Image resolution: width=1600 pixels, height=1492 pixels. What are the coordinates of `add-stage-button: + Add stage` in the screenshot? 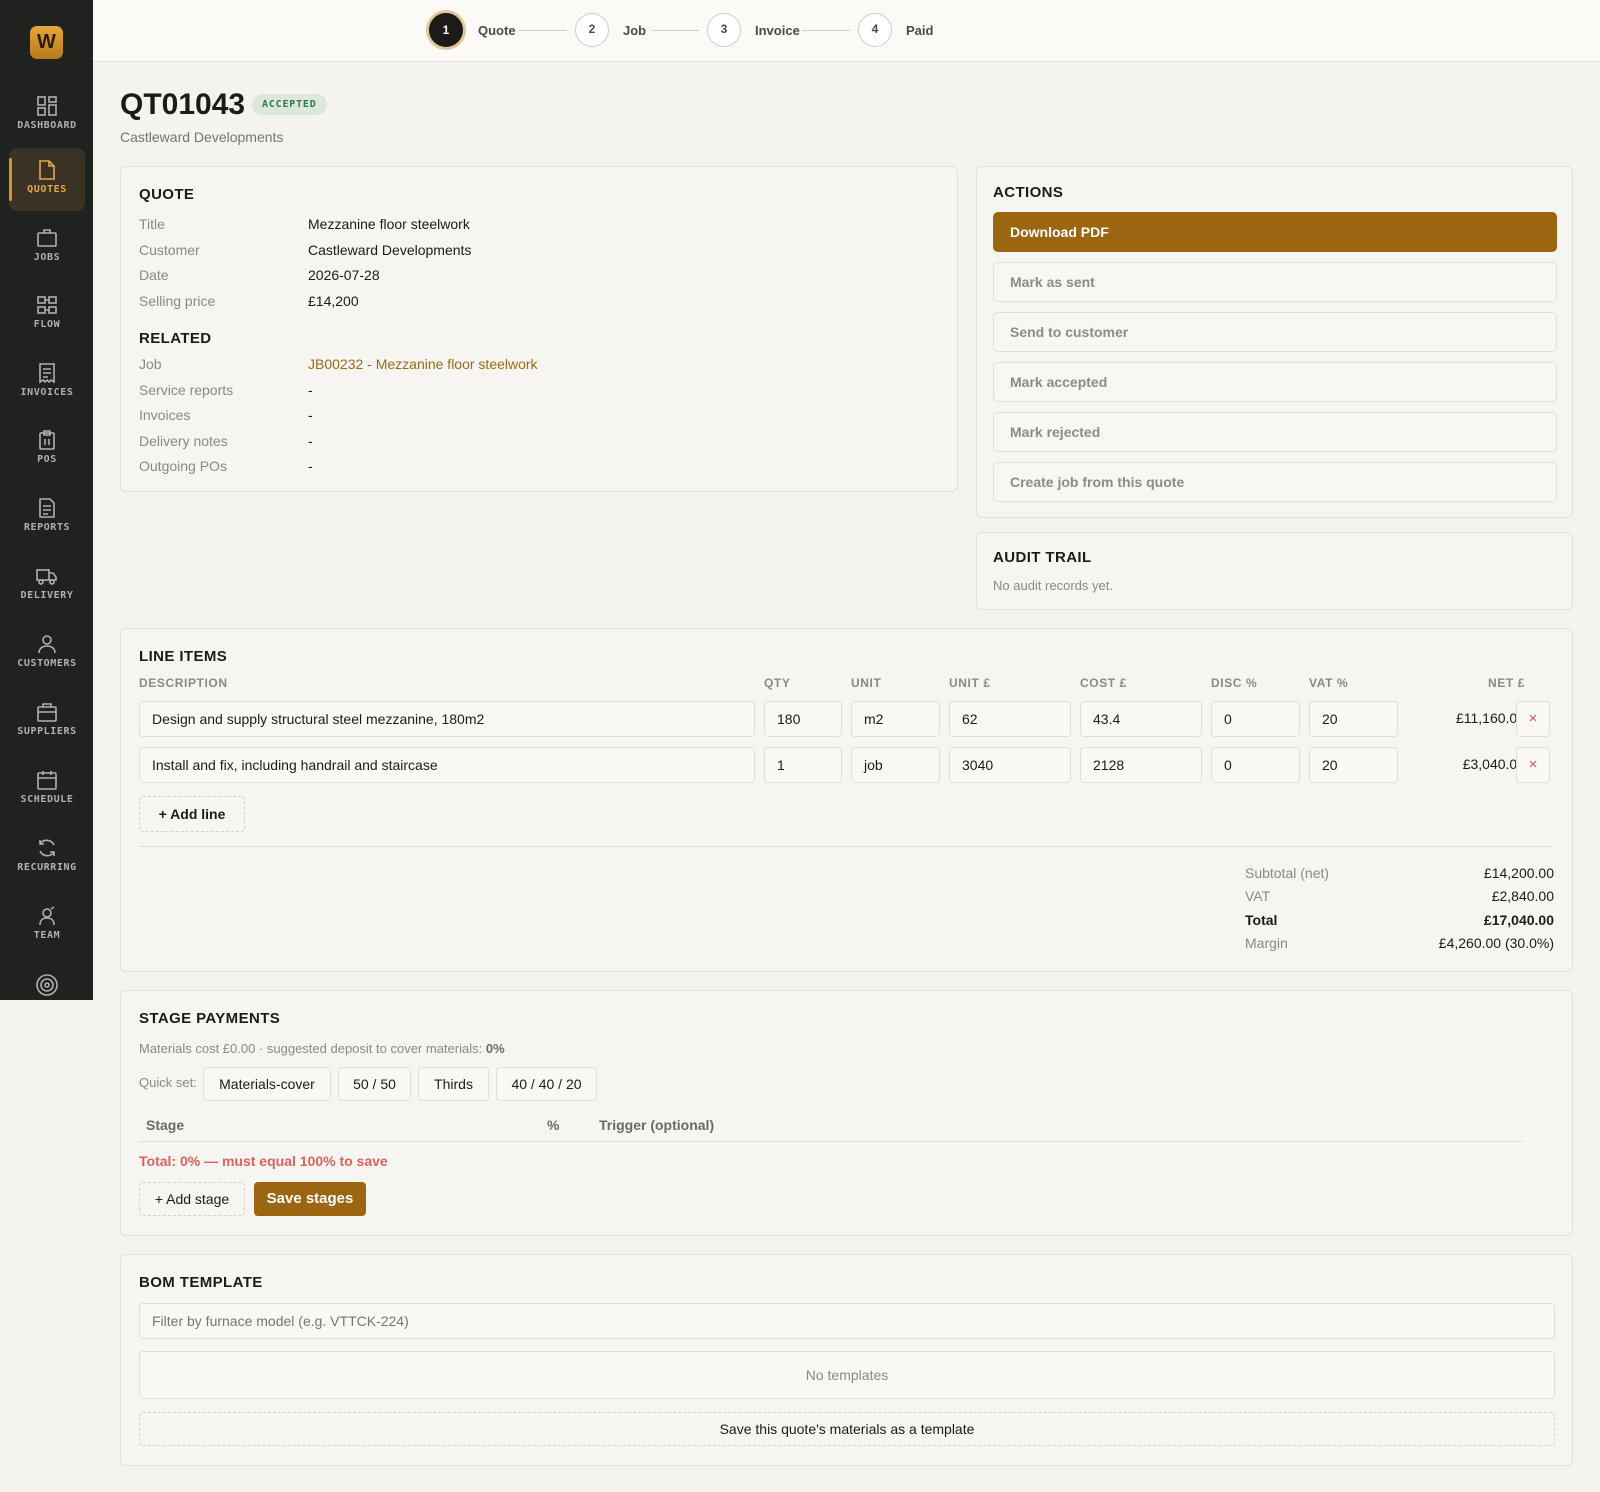 It's located at (192, 1199).